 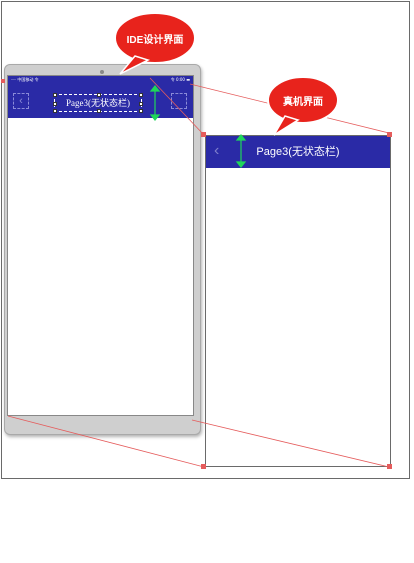 I want to click on ide-right-button-placeholder, so click(x=179, y=101).